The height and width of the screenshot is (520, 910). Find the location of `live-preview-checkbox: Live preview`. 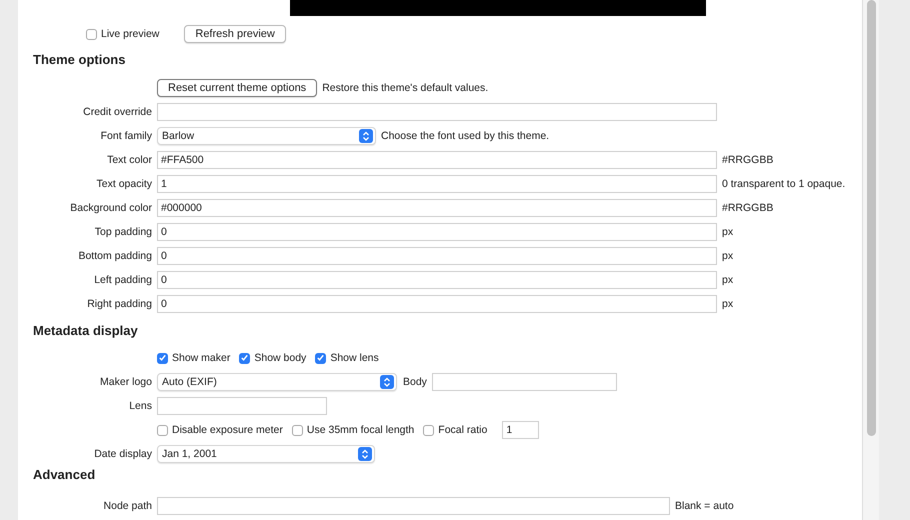

live-preview-checkbox: Live preview is located at coordinates (123, 34).